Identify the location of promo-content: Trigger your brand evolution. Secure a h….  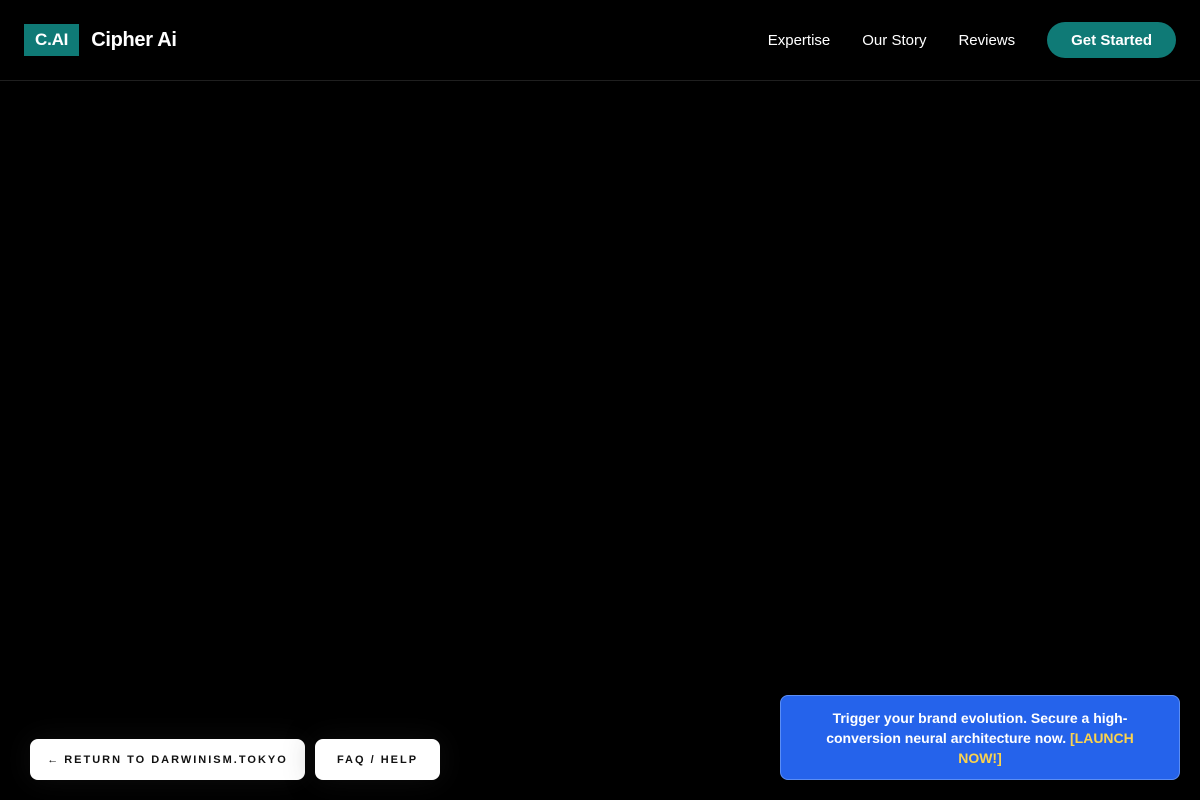
(980, 738).